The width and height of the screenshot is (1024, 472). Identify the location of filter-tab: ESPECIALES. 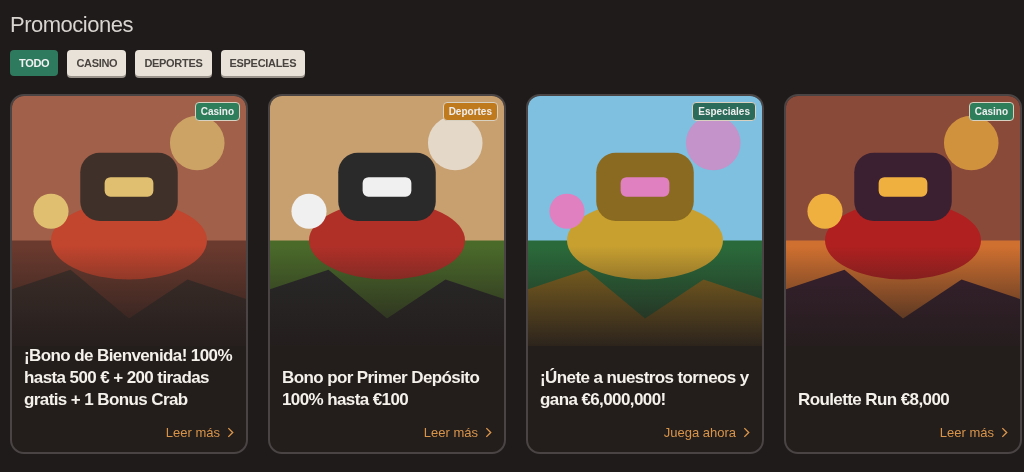
(263, 63).